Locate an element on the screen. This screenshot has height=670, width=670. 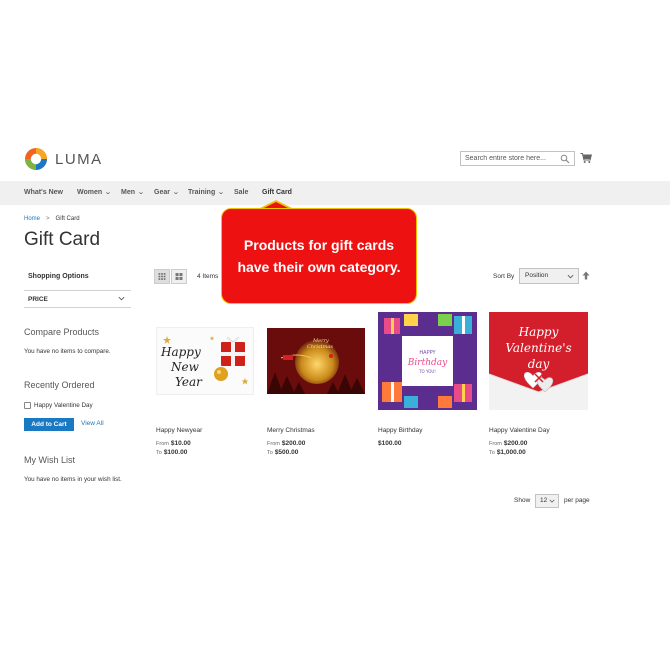
nav-item-label: Sale is located at coordinates (241, 192).